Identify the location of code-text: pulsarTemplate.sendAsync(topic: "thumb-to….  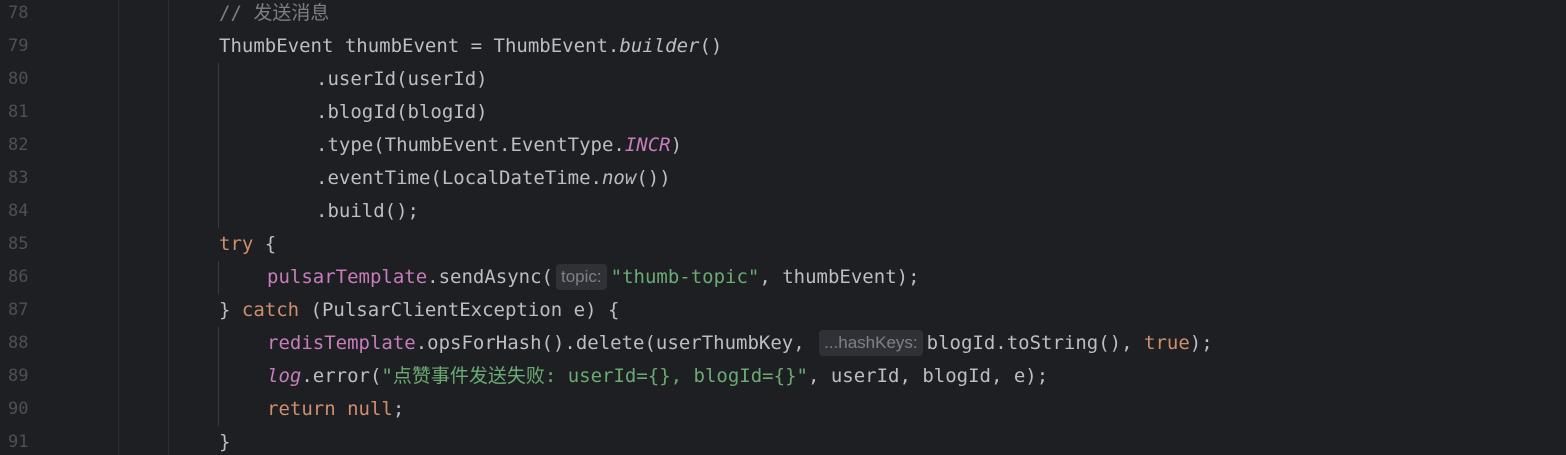
(593, 277).